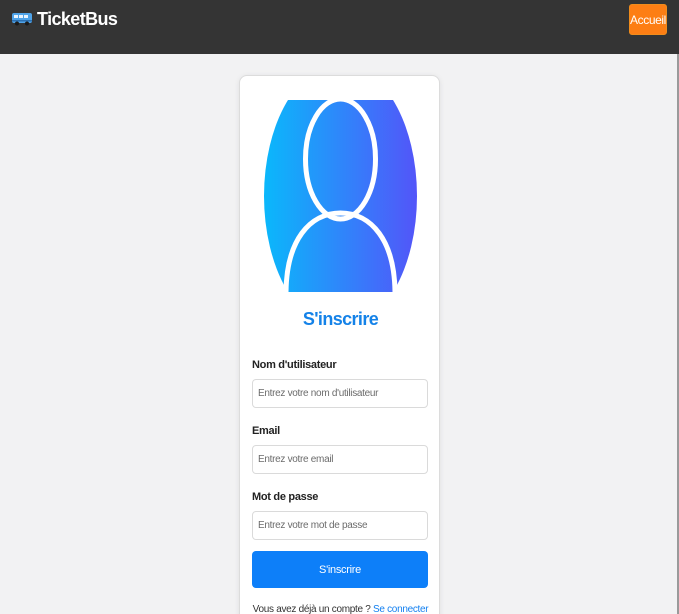  I want to click on brand-name: TicketBus, so click(77, 18).